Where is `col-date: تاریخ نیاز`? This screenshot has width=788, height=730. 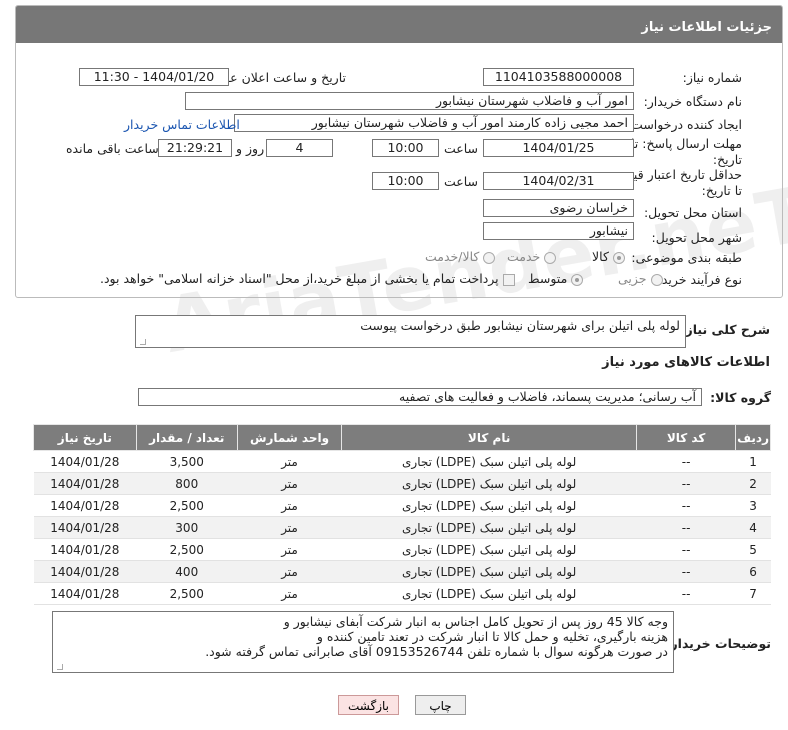 col-date: تاریخ نیاز is located at coordinates (85, 437).